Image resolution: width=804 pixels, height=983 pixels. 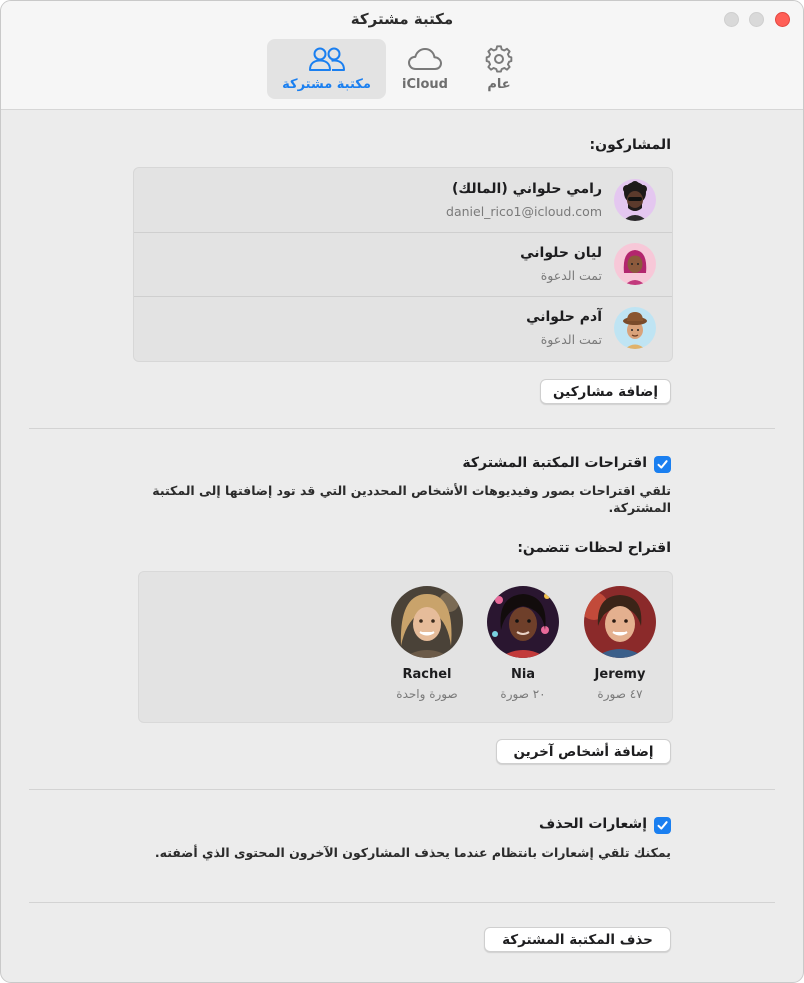 What do you see at coordinates (594, 548) in the screenshot?
I see `moments-heading: اقتراح لحظات تتضمن:` at bounding box center [594, 548].